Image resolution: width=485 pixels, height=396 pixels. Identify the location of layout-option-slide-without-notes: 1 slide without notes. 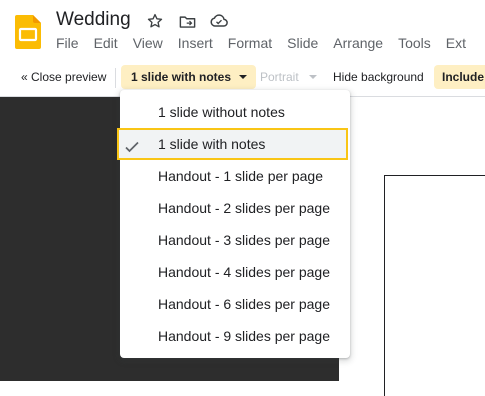
(235, 112).